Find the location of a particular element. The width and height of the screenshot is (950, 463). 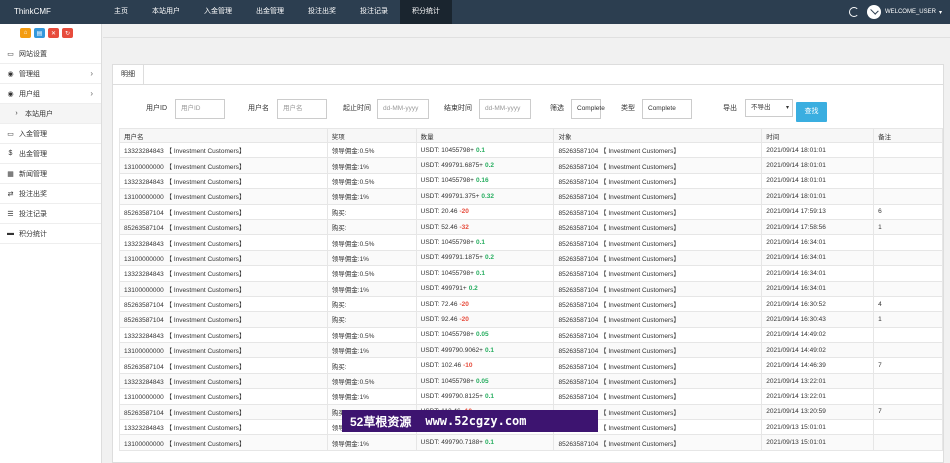

filter-input: Complete is located at coordinates (588, 109).